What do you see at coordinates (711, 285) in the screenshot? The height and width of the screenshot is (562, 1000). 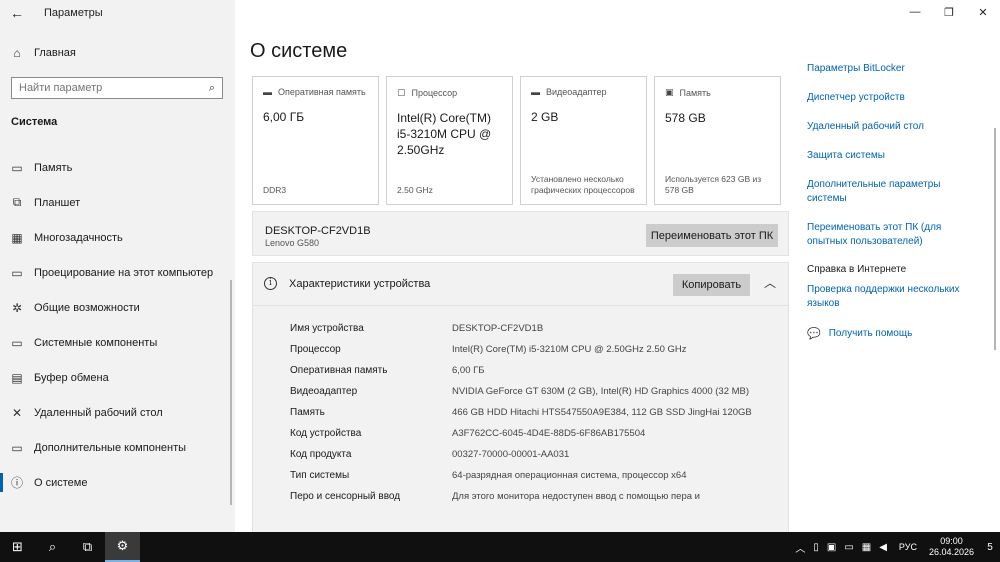 I see `copy-button: Копировать` at bounding box center [711, 285].